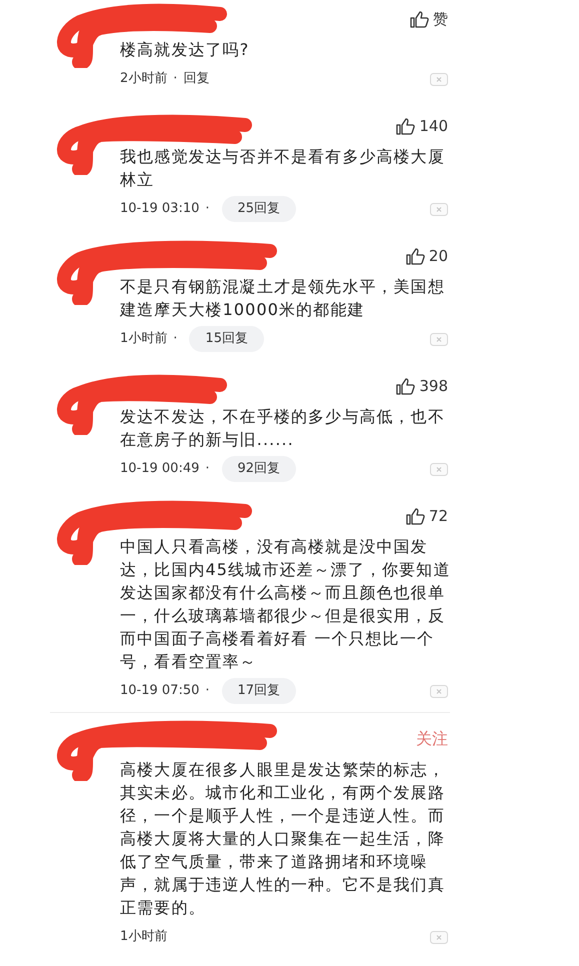 The height and width of the screenshot is (966, 579). Describe the element at coordinates (185, 50) in the screenshot. I see `comment-text: 楼高就发达了吗?` at that location.